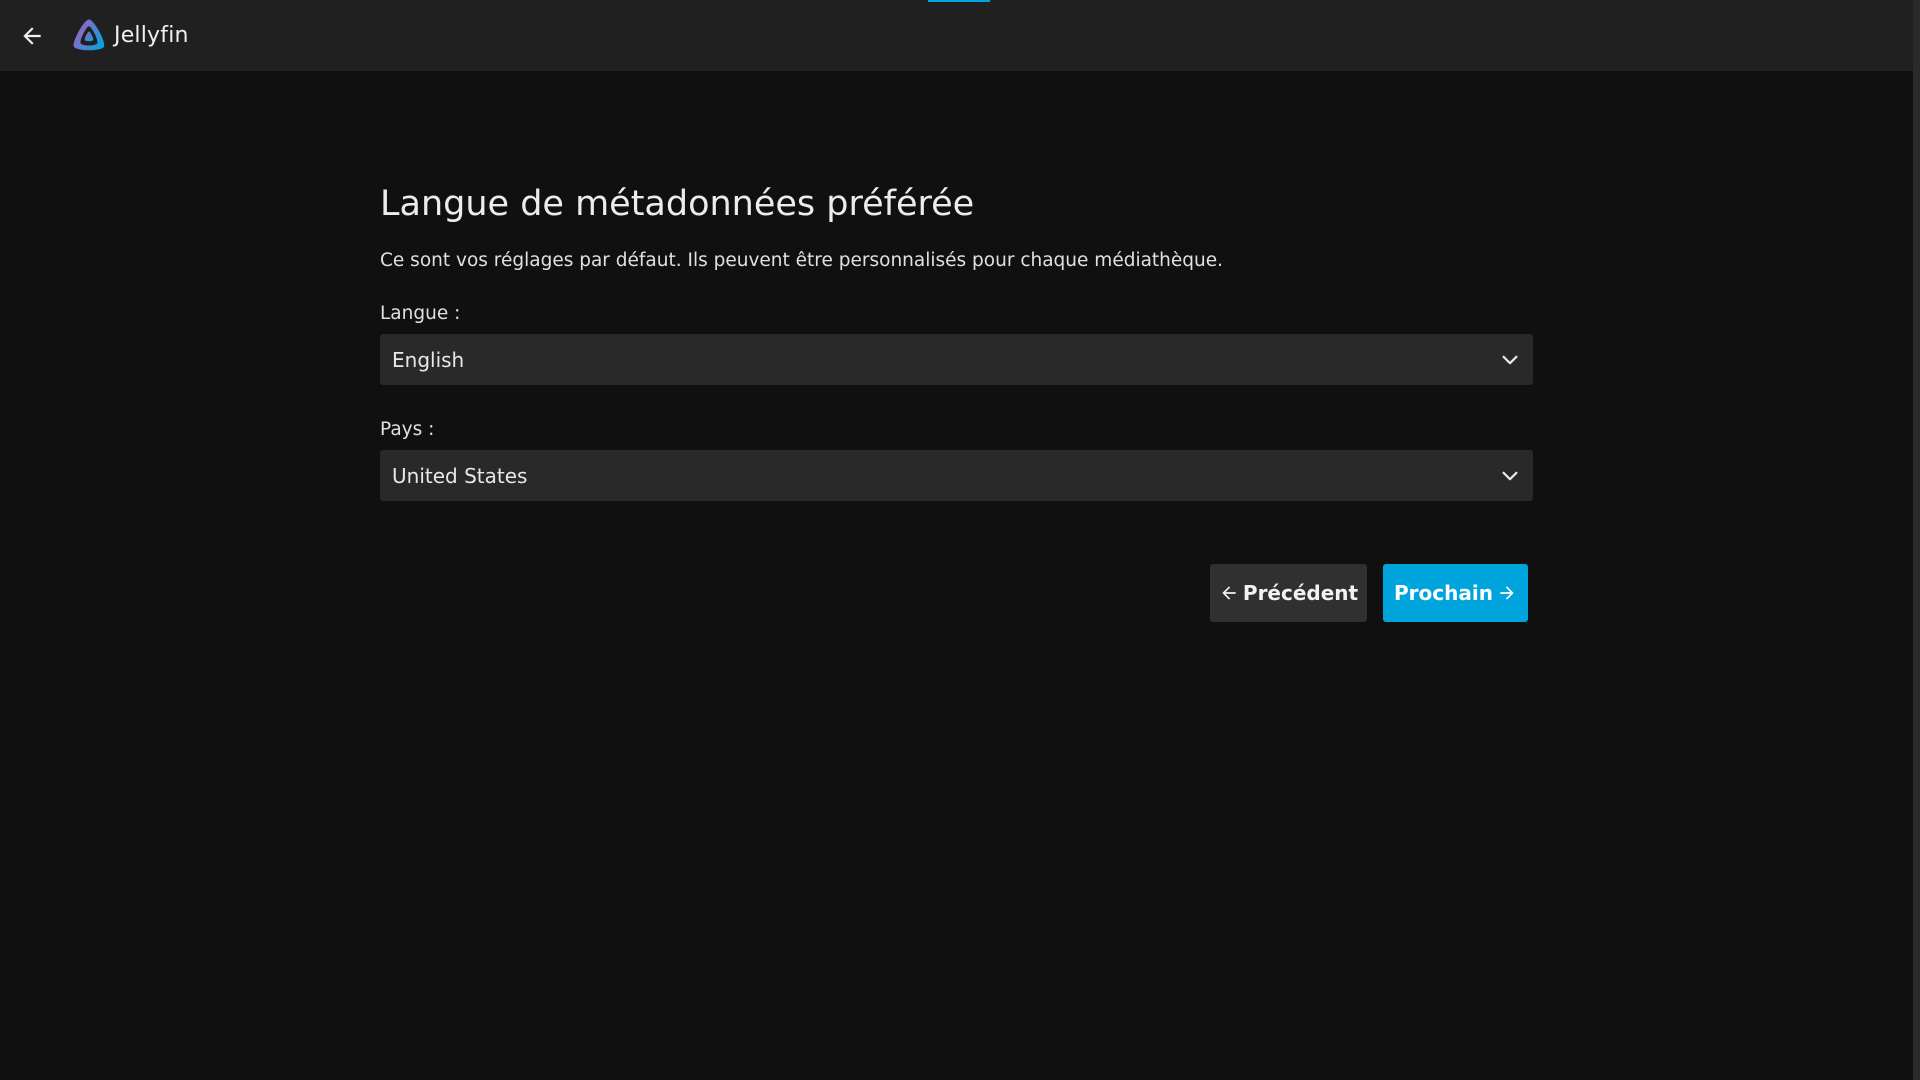  I want to click on previous-button: Précédent, so click(1288, 593).